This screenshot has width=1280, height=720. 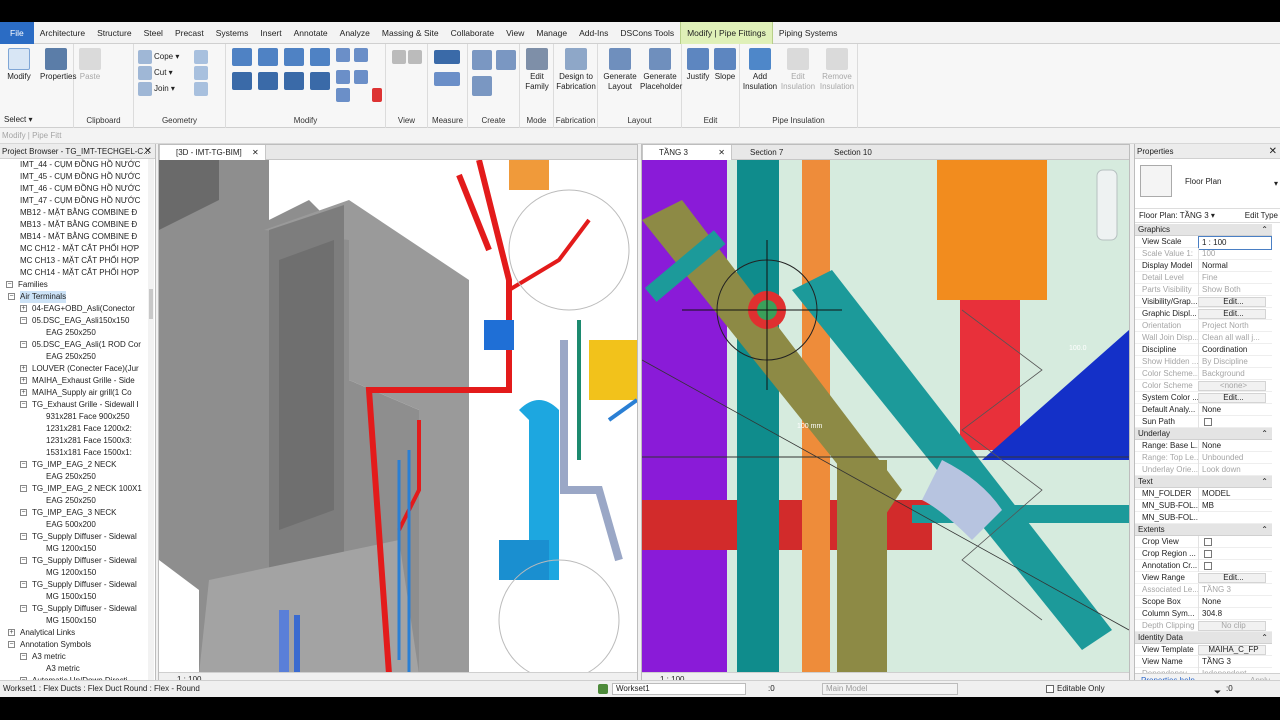 I want to click on property-value: By Discipline, so click(x=1235, y=362).